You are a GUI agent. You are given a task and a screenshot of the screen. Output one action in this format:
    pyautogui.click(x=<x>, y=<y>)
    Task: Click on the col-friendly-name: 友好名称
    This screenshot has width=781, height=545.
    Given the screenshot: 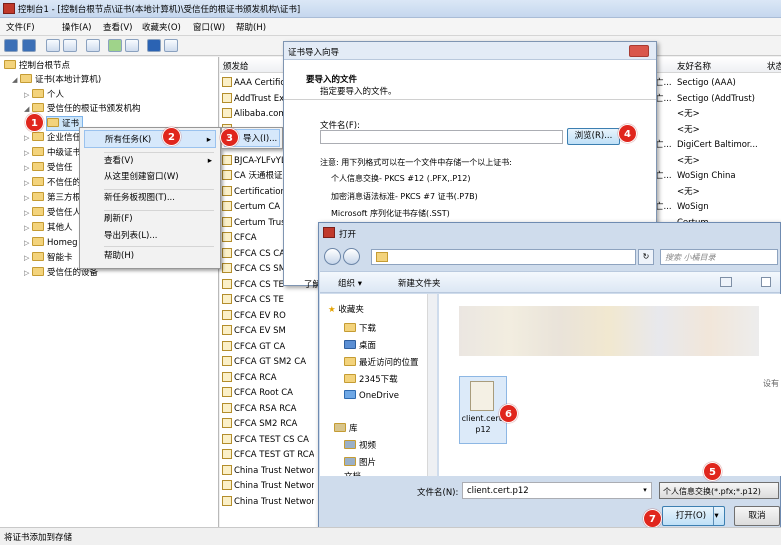 What is the action you would take?
    pyautogui.click(x=694, y=66)
    